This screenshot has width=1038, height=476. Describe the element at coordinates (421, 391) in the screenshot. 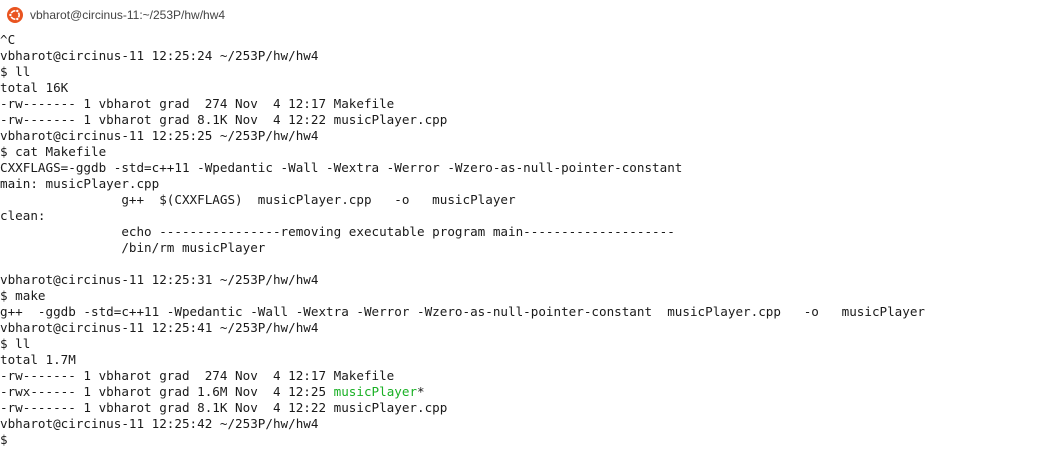

I see `executable-marker: *` at that location.